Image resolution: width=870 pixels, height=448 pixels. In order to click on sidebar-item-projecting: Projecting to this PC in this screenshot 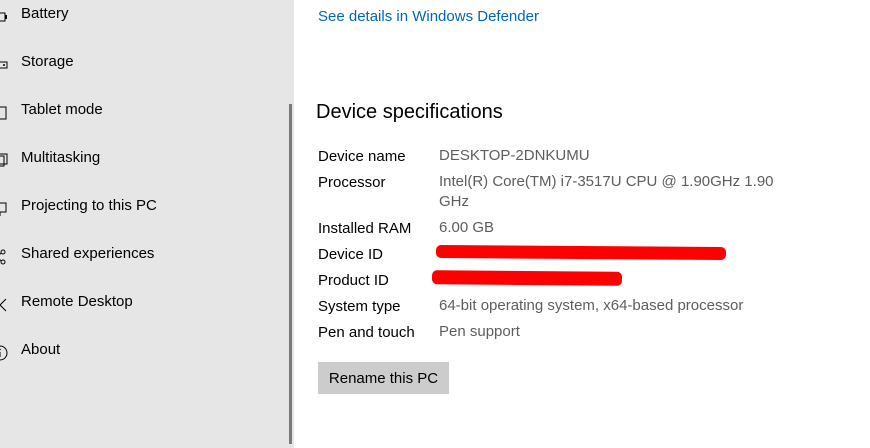, I will do `click(143, 209)`.